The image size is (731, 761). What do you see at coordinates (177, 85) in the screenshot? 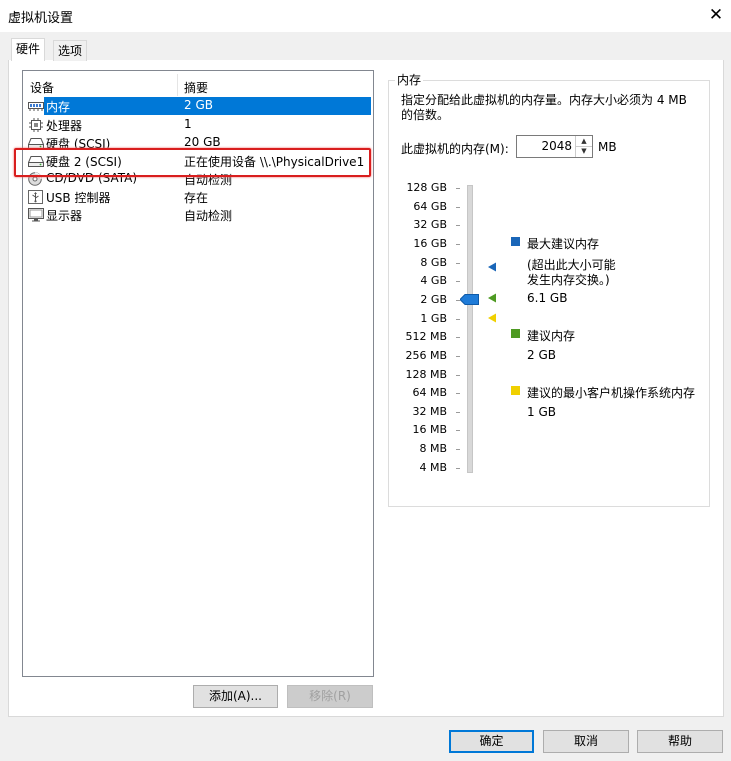
I see `column-divider` at bounding box center [177, 85].